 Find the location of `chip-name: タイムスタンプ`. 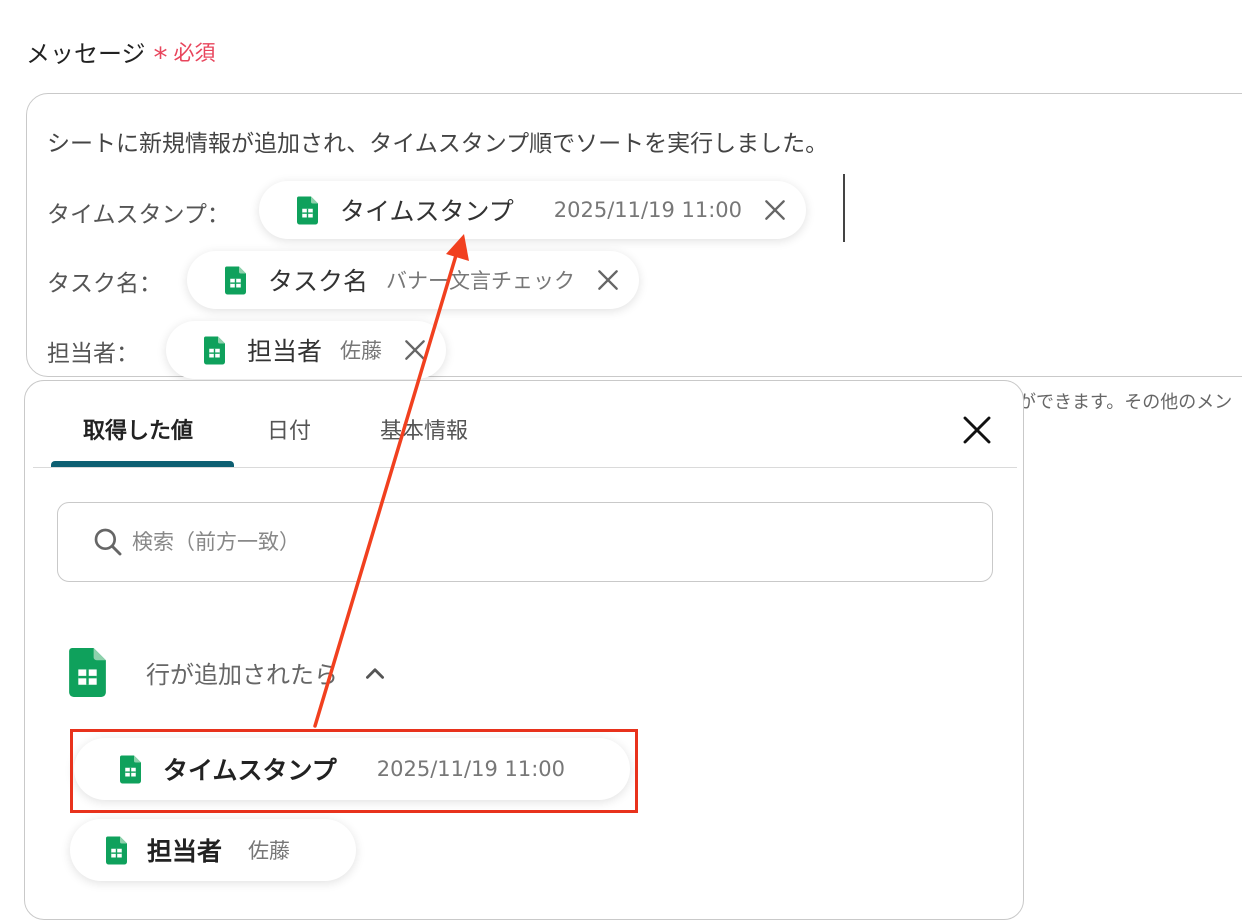

chip-name: タイムスタンプ is located at coordinates (427, 211).